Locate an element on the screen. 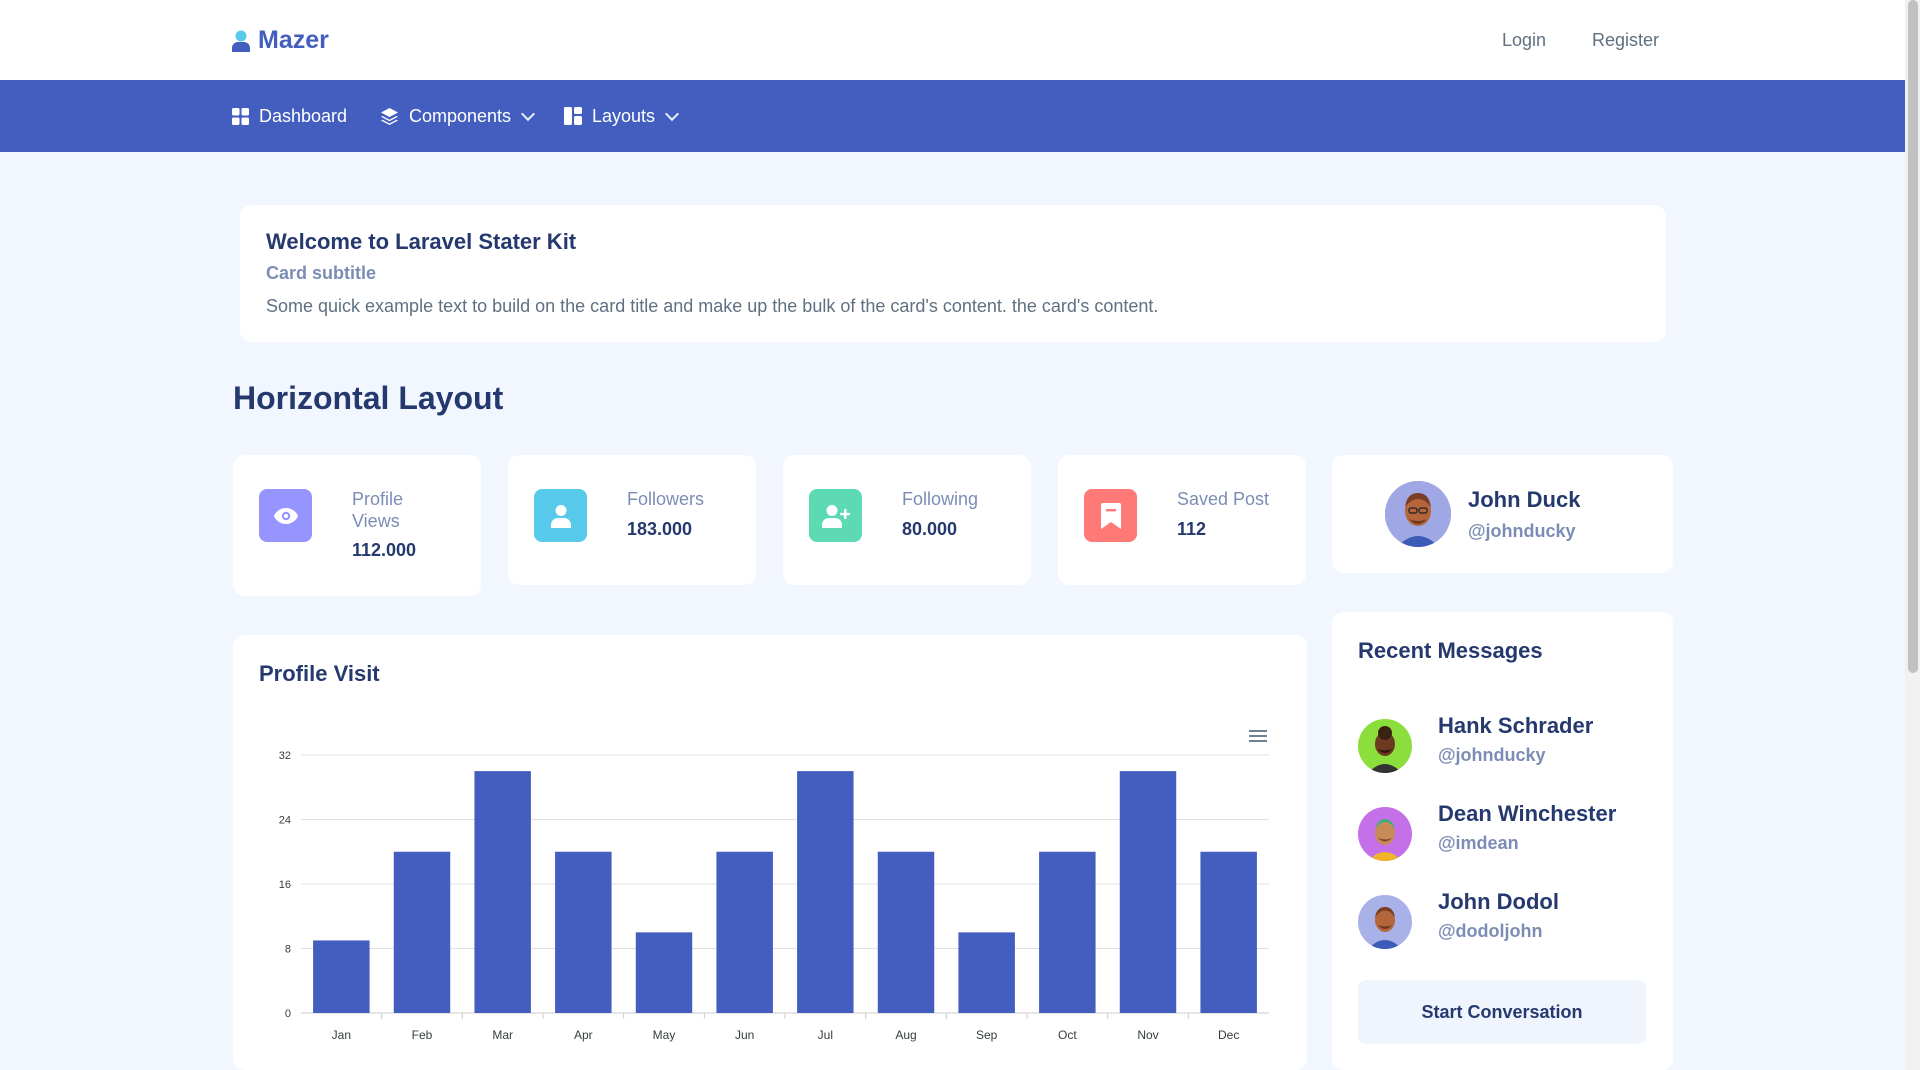 This screenshot has height=1070, width=1920. x-tick-label: Nov is located at coordinates (1147, 1035).